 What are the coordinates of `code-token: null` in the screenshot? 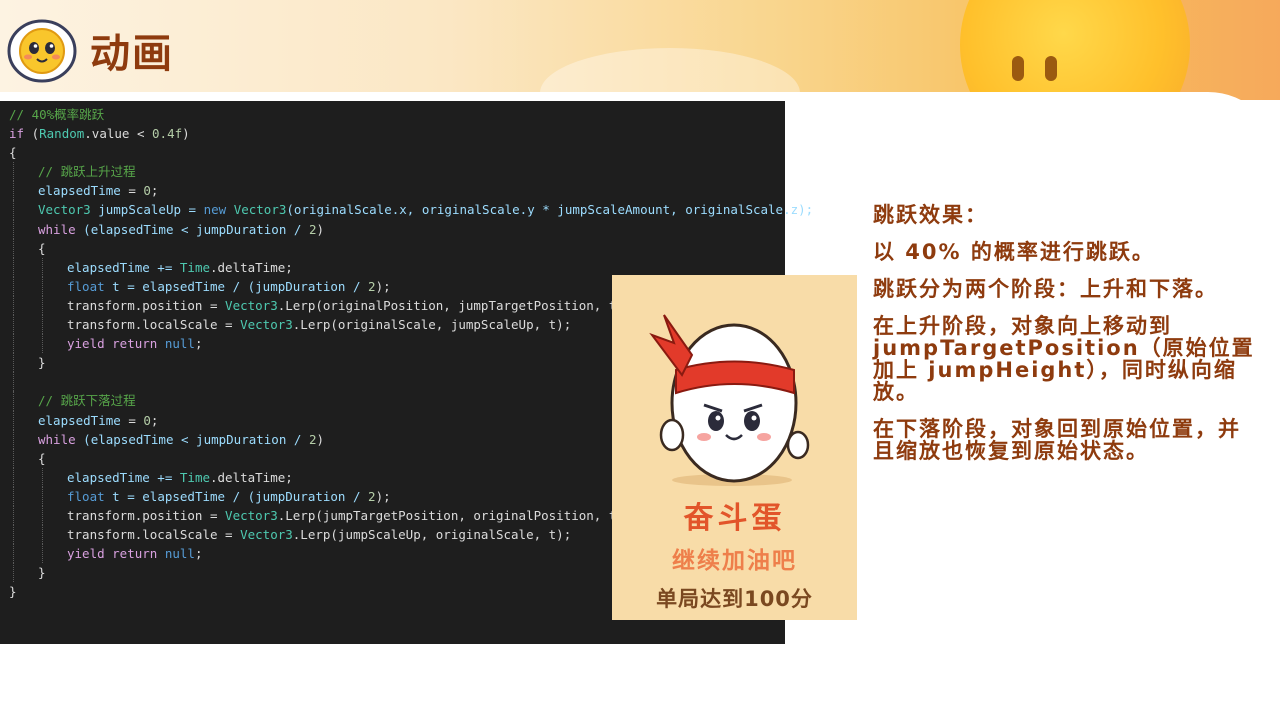 It's located at (179, 344).